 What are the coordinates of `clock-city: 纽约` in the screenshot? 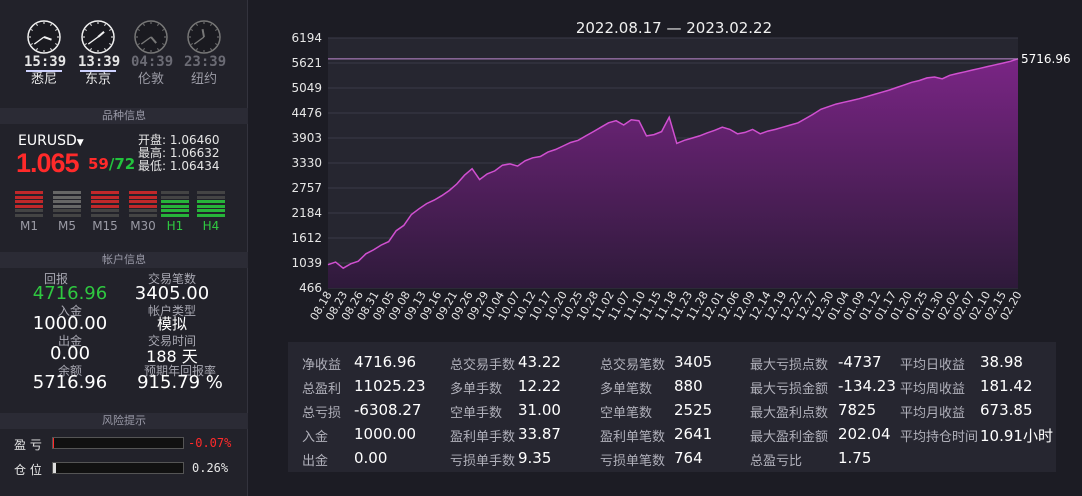 It's located at (203, 79).